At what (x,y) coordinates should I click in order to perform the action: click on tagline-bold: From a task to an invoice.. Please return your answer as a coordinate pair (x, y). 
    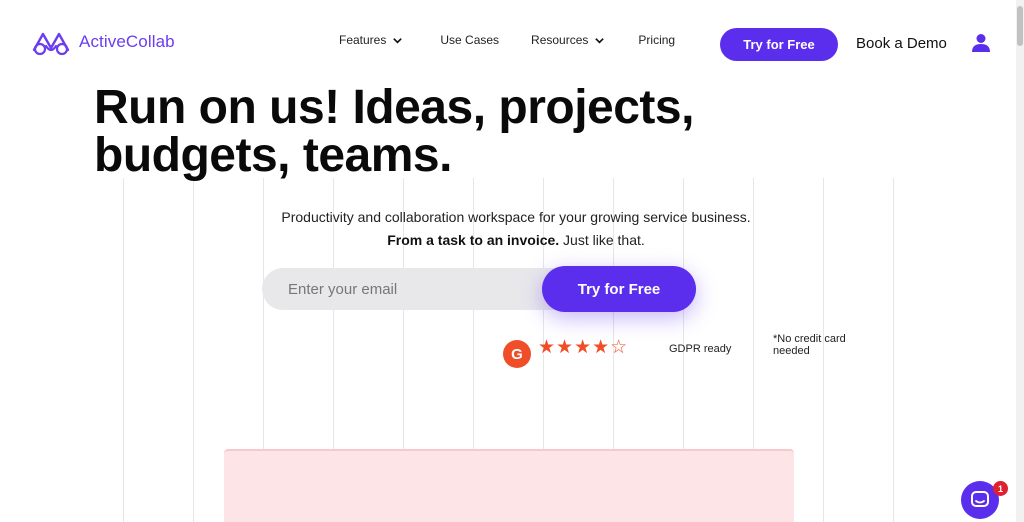
    Looking at the image, I should click on (473, 240).